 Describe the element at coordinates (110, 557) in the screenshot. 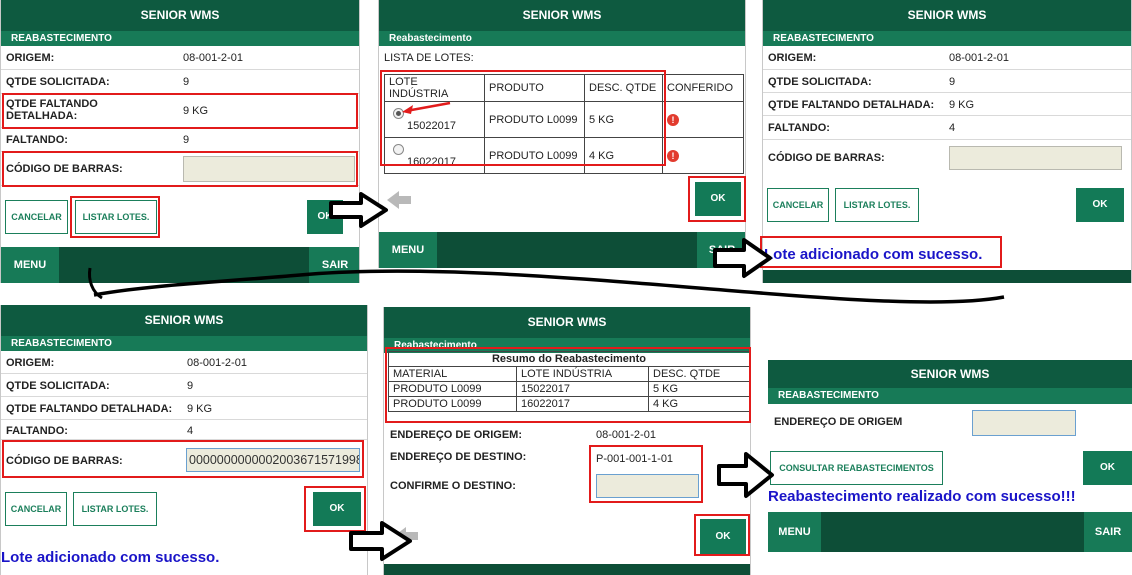

I see `success-message: Lote adicionado com sucesso.` at that location.